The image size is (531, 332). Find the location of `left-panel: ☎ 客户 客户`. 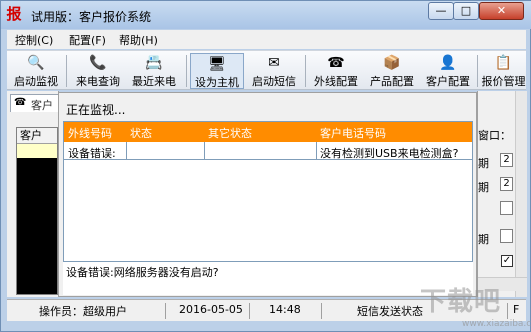

left-panel: ☎ 客户 客户 is located at coordinates (33, 194).